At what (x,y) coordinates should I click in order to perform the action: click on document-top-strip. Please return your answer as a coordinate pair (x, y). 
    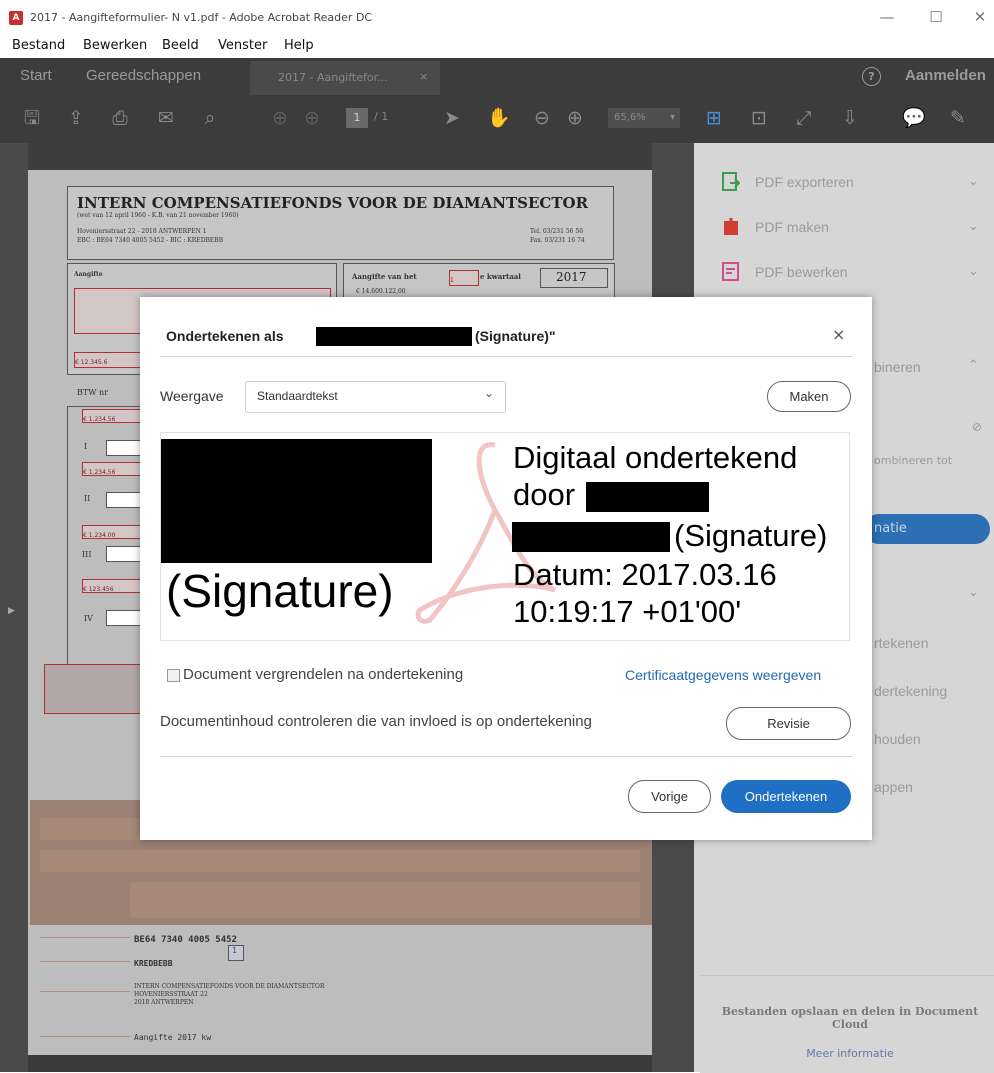
    Looking at the image, I should click on (340, 156).